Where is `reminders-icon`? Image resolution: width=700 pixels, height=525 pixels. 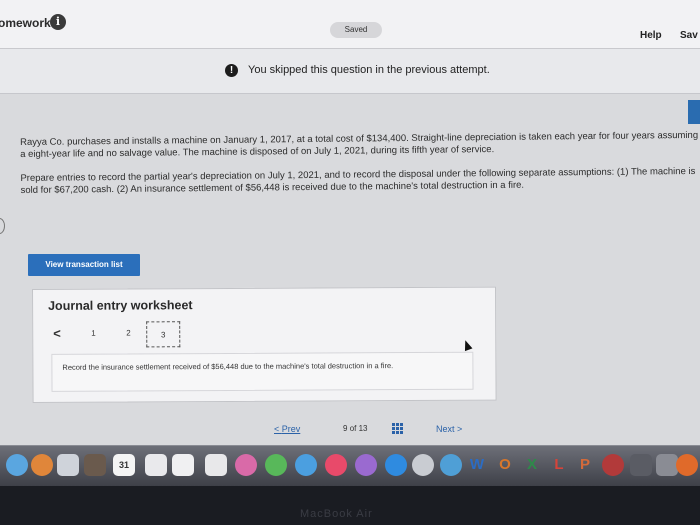 reminders-icon is located at coordinates (156, 465).